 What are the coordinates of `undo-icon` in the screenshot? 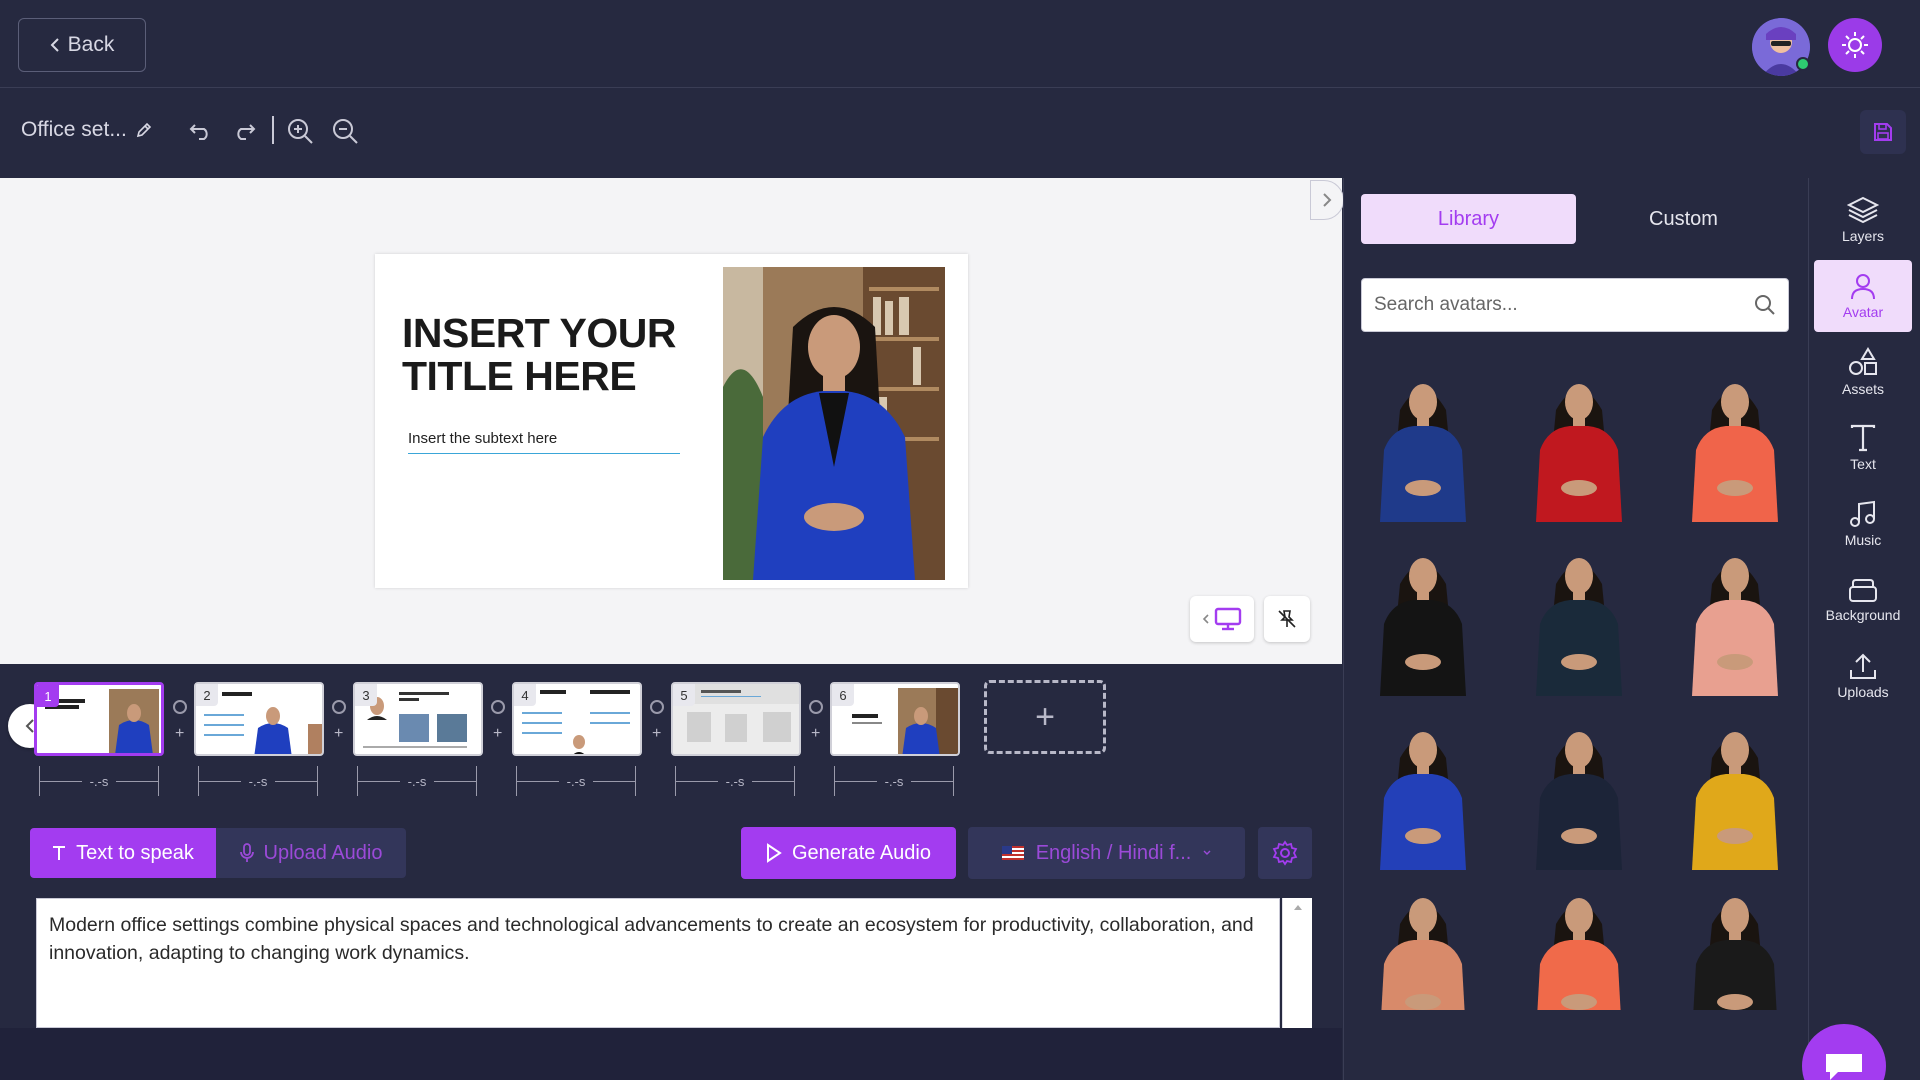 It's located at (201, 131).